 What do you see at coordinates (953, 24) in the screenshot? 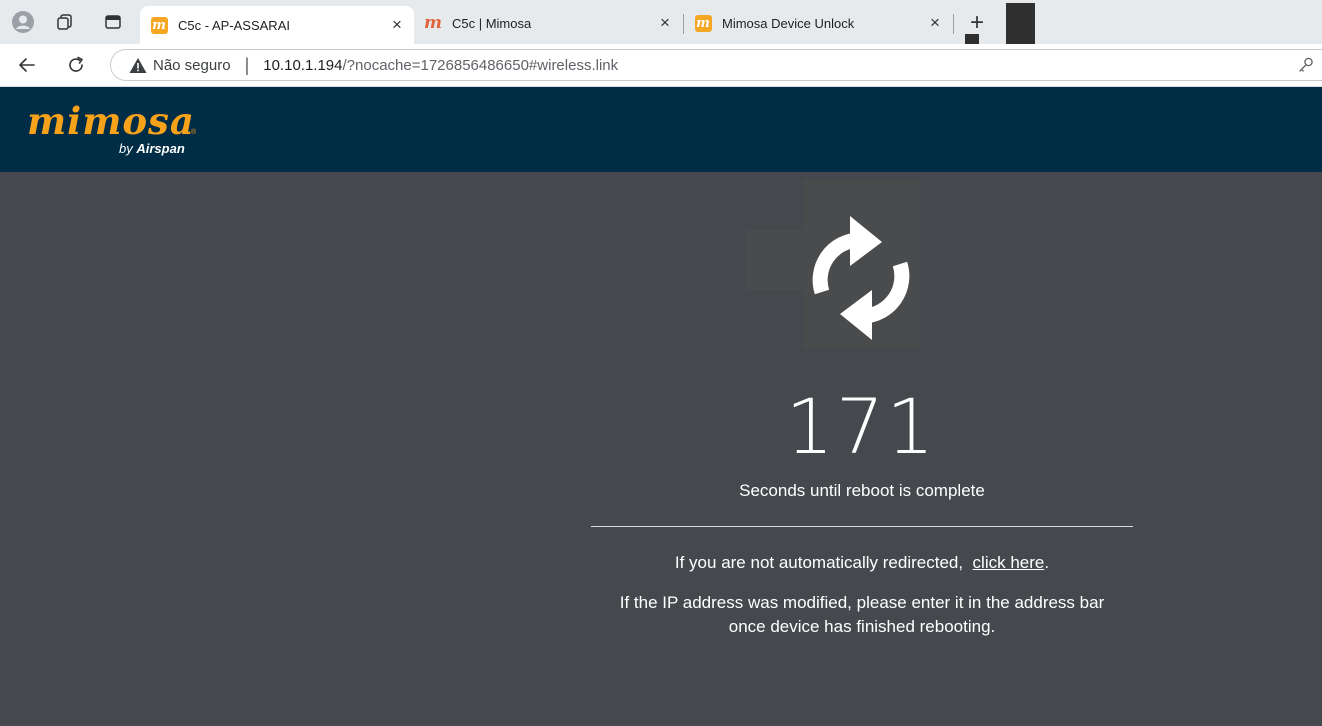
I see `tab-separator` at bounding box center [953, 24].